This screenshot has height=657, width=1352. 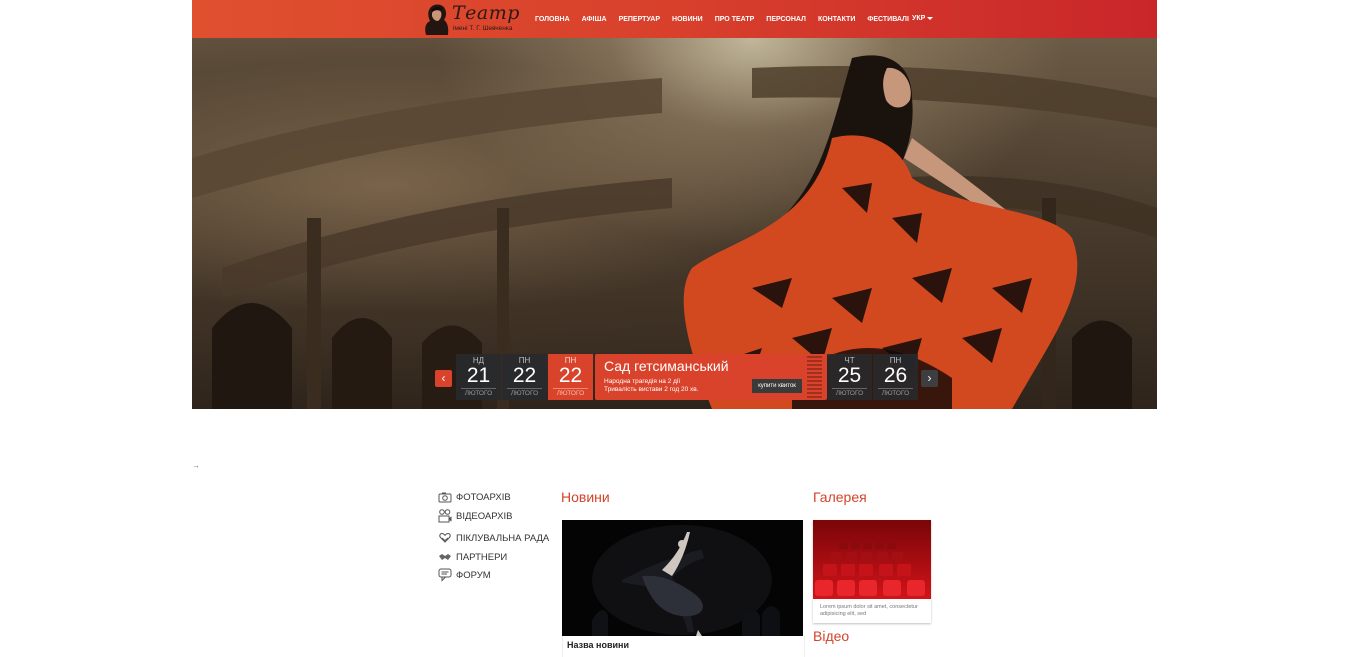 I want to click on news-item-title: Назва новини, so click(x=598, y=645).